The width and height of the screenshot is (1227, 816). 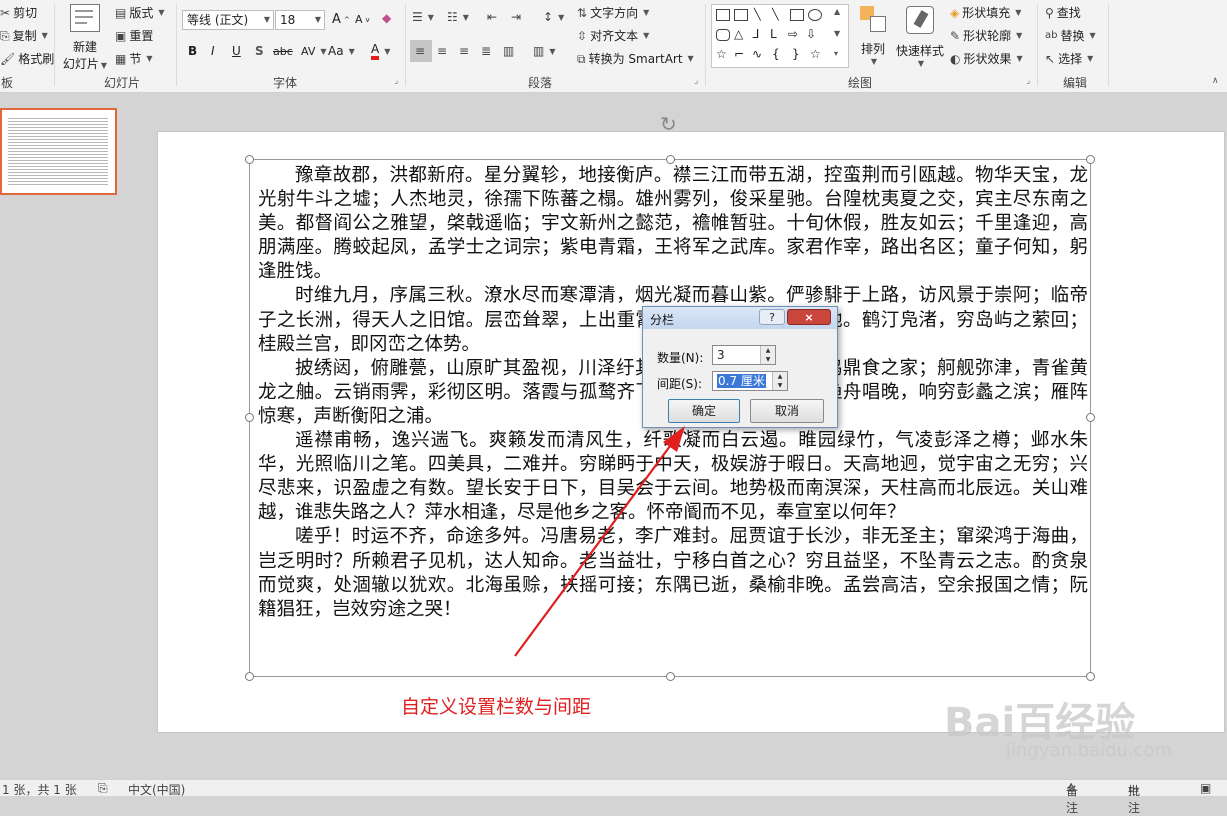 What do you see at coordinates (955, 12) in the screenshot?
I see `paint-bucket-icon: ◈` at bounding box center [955, 12].